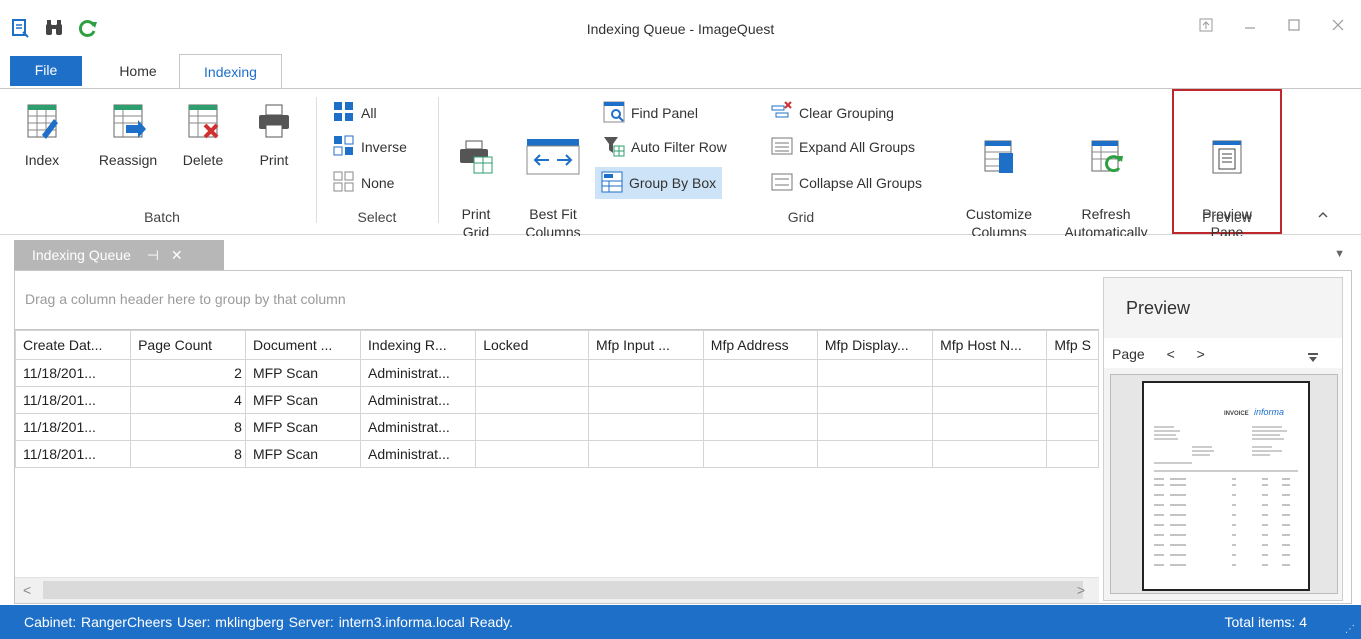  I want to click on maximize-icon, so click(1294, 27).